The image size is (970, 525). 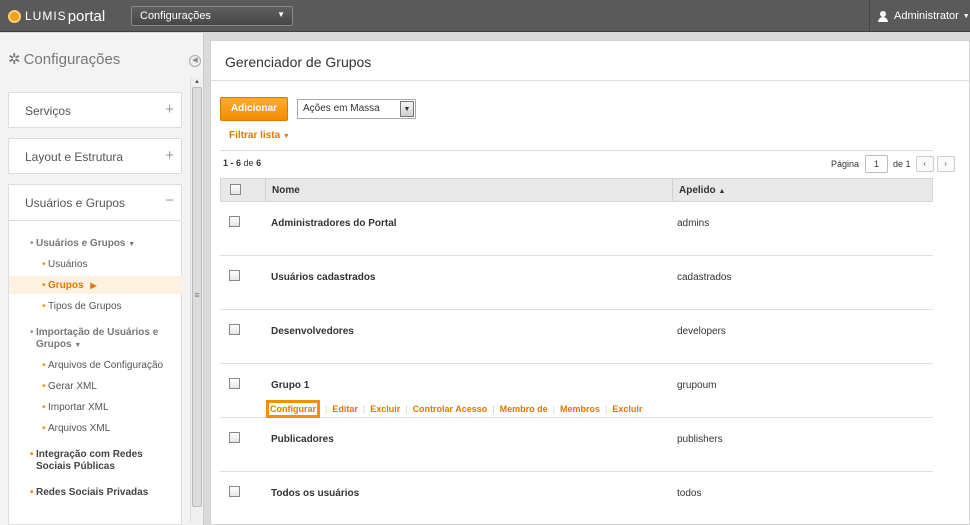 I want to click on site-select-value: Configurações, so click(x=175, y=16).